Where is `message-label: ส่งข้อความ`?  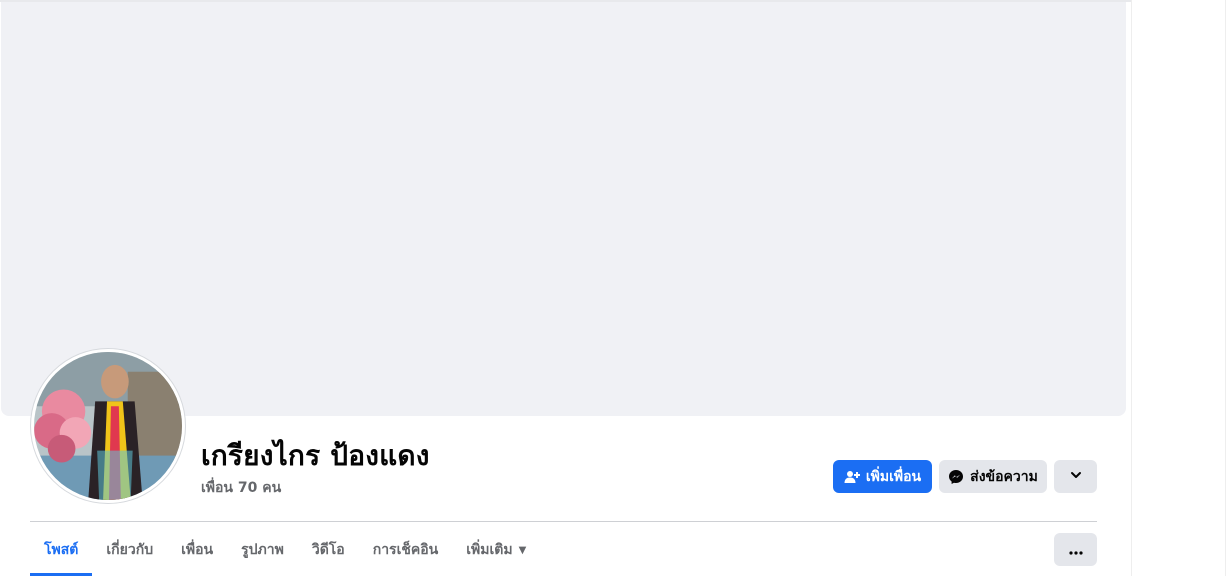 message-label: ส่งข้อความ is located at coordinates (1004, 476).